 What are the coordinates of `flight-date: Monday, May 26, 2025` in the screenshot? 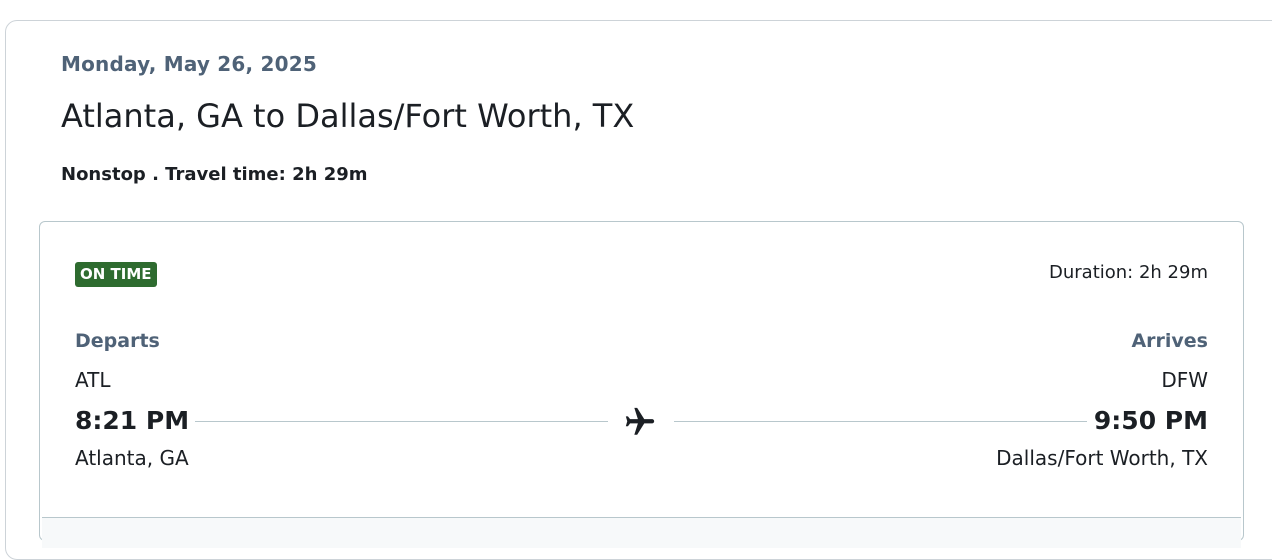 It's located at (189, 64).